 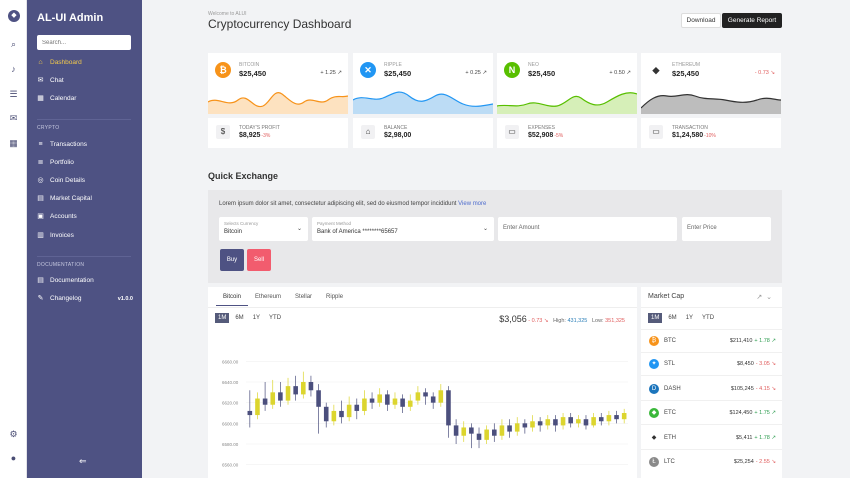 What do you see at coordinates (85, 162) in the screenshot?
I see `sidebar-item-portfolio: ≣ Portfolio` at bounding box center [85, 162].